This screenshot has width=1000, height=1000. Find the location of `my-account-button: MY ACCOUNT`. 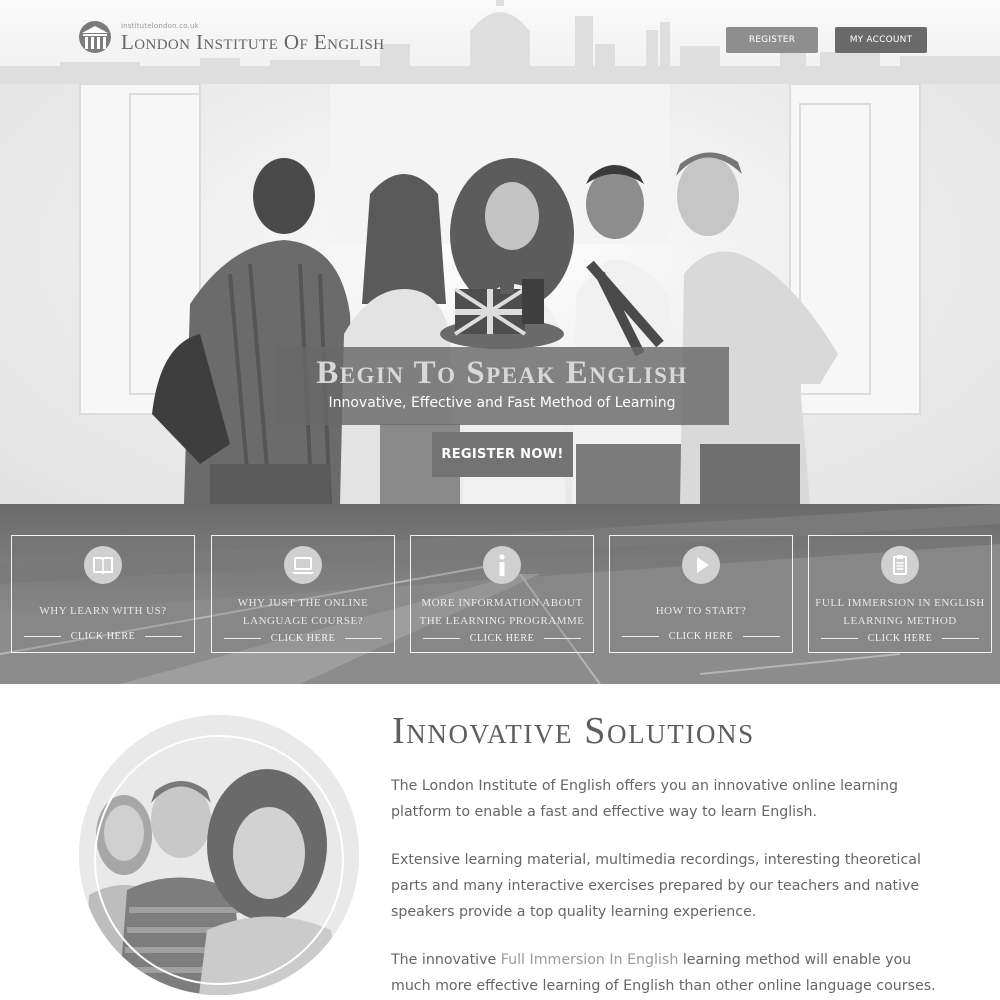

my-account-button: MY ACCOUNT is located at coordinates (881, 40).